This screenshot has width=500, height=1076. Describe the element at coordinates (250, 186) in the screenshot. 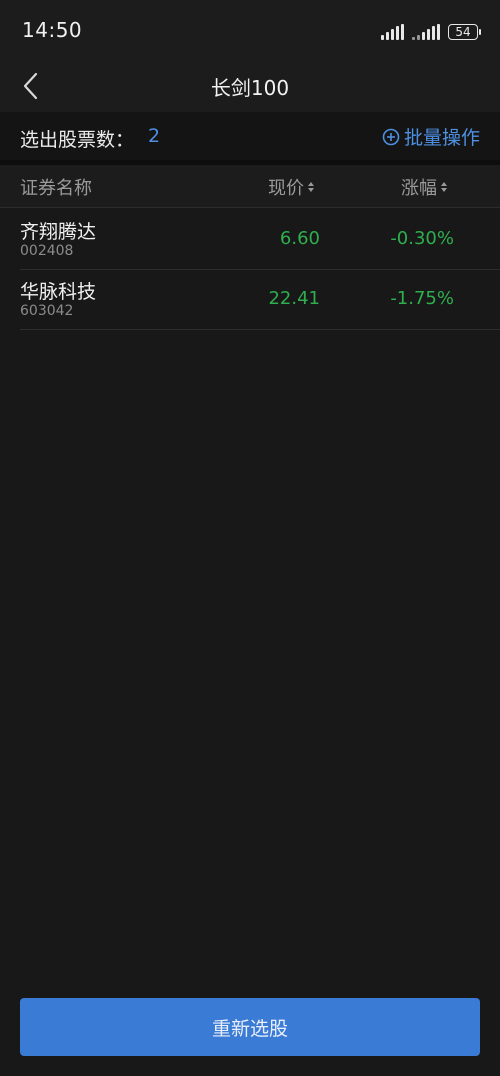

I see `table-header: 证券名称 现价 涨幅` at that location.